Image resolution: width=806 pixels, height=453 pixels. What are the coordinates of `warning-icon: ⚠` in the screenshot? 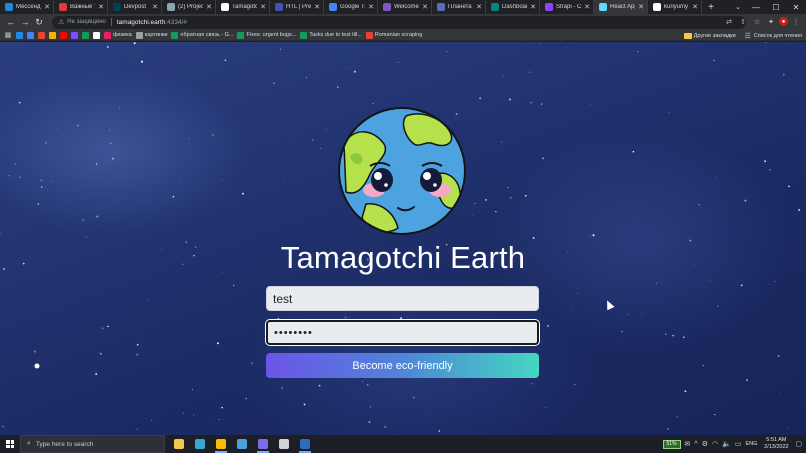 It's located at (61, 22).